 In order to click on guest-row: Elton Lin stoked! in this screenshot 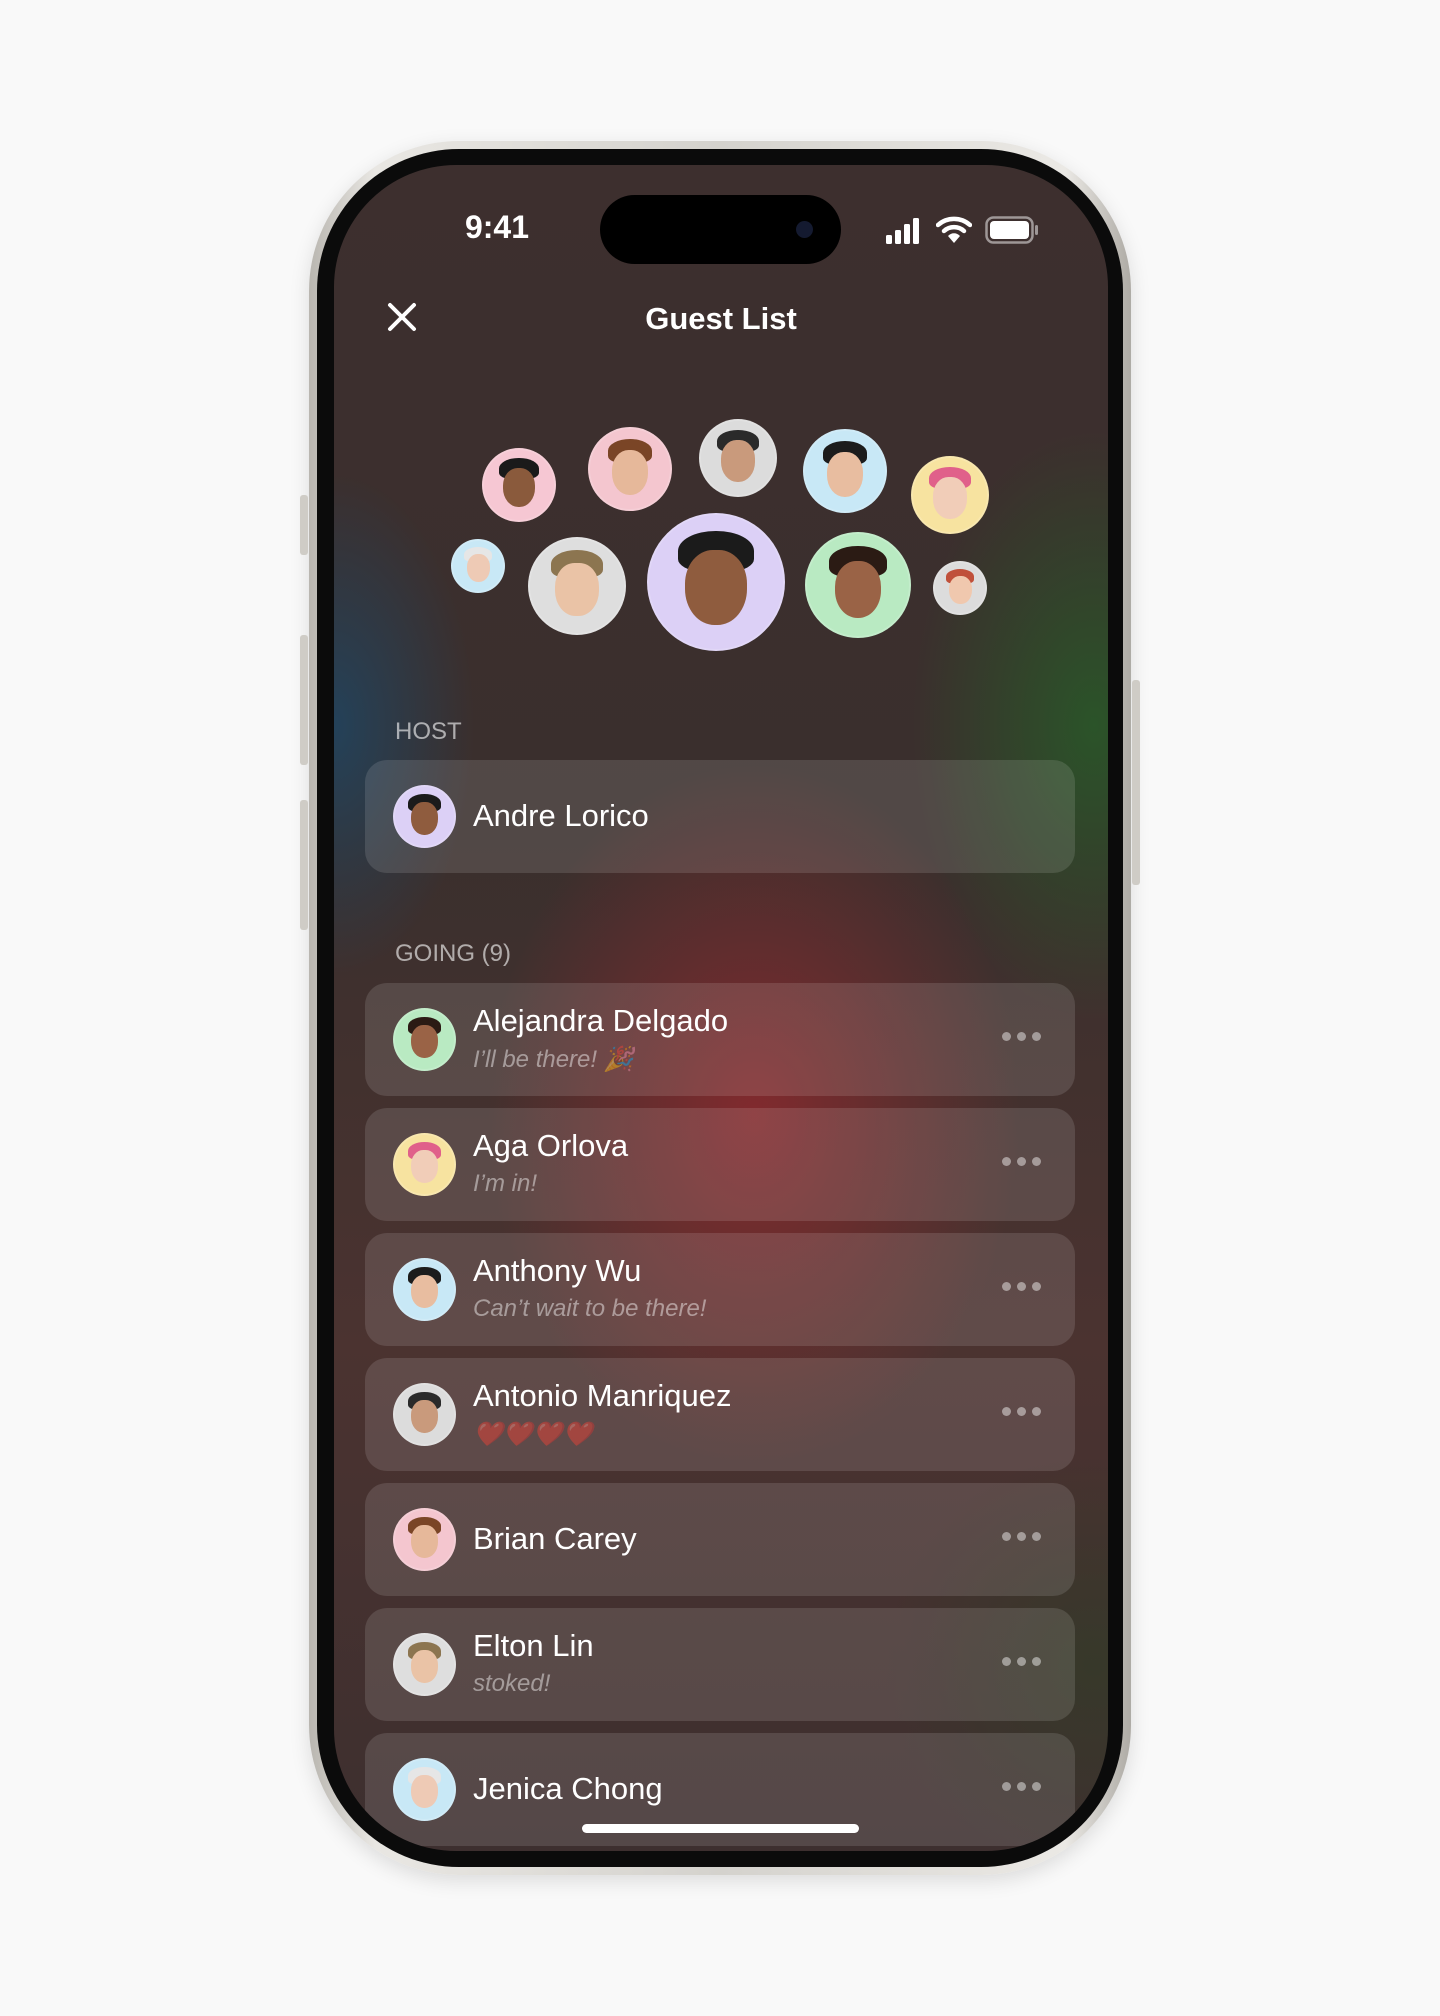, I will do `click(720, 1664)`.